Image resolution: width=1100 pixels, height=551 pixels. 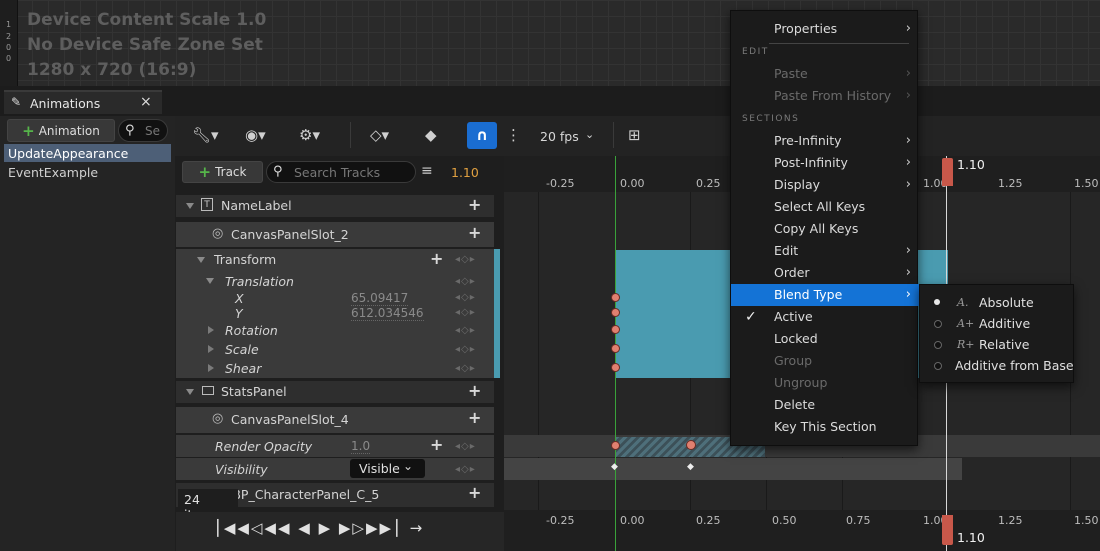 I want to click on blend-option-additive-from-base: Additive from Base, so click(x=997, y=365).